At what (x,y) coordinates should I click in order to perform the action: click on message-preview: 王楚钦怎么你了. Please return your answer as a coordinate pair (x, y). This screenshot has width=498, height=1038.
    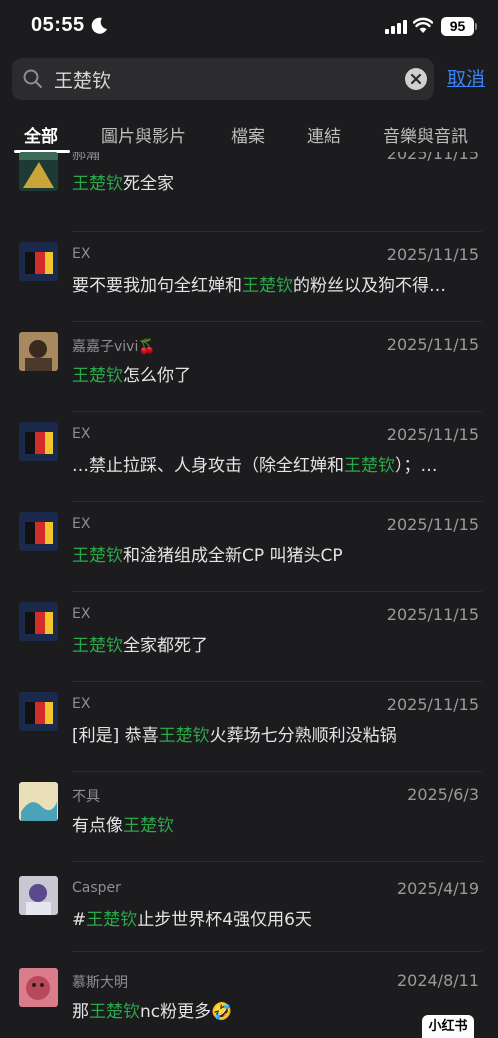
    Looking at the image, I should click on (131, 376).